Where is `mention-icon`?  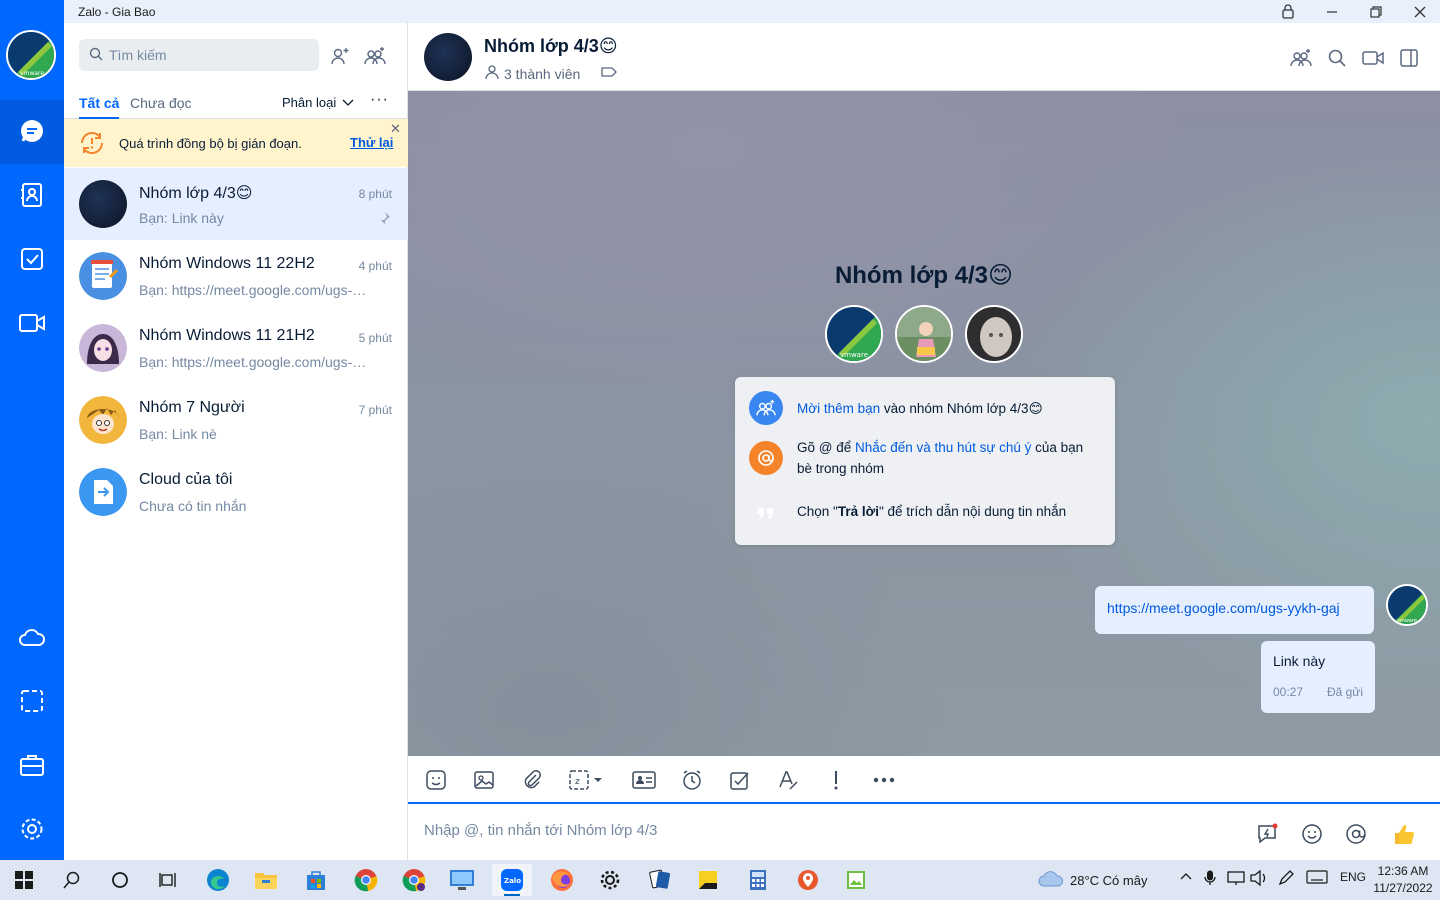
mention-icon is located at coordinates (1356, 834).